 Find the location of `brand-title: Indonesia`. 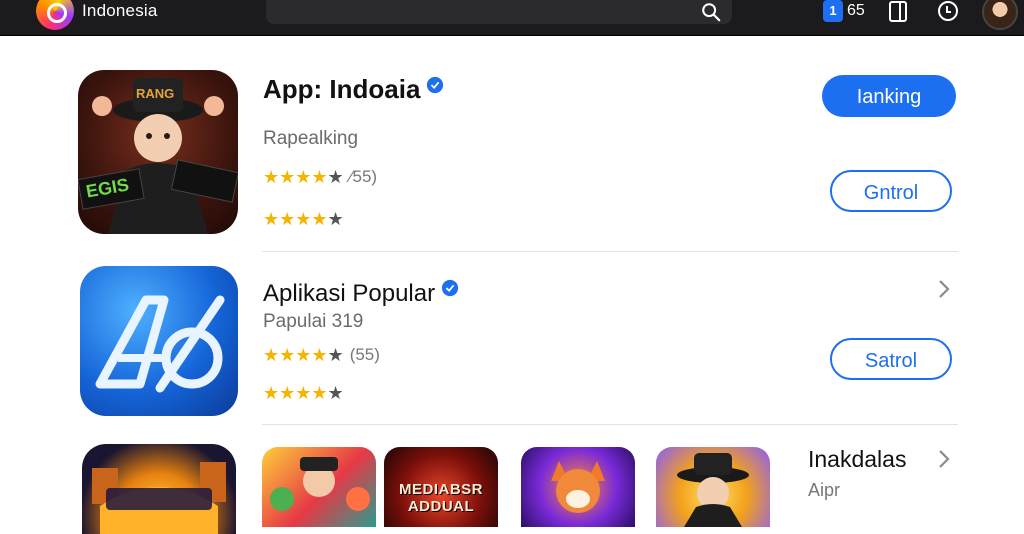

brand-title: Indonesia is located at coordinates (120, 10).